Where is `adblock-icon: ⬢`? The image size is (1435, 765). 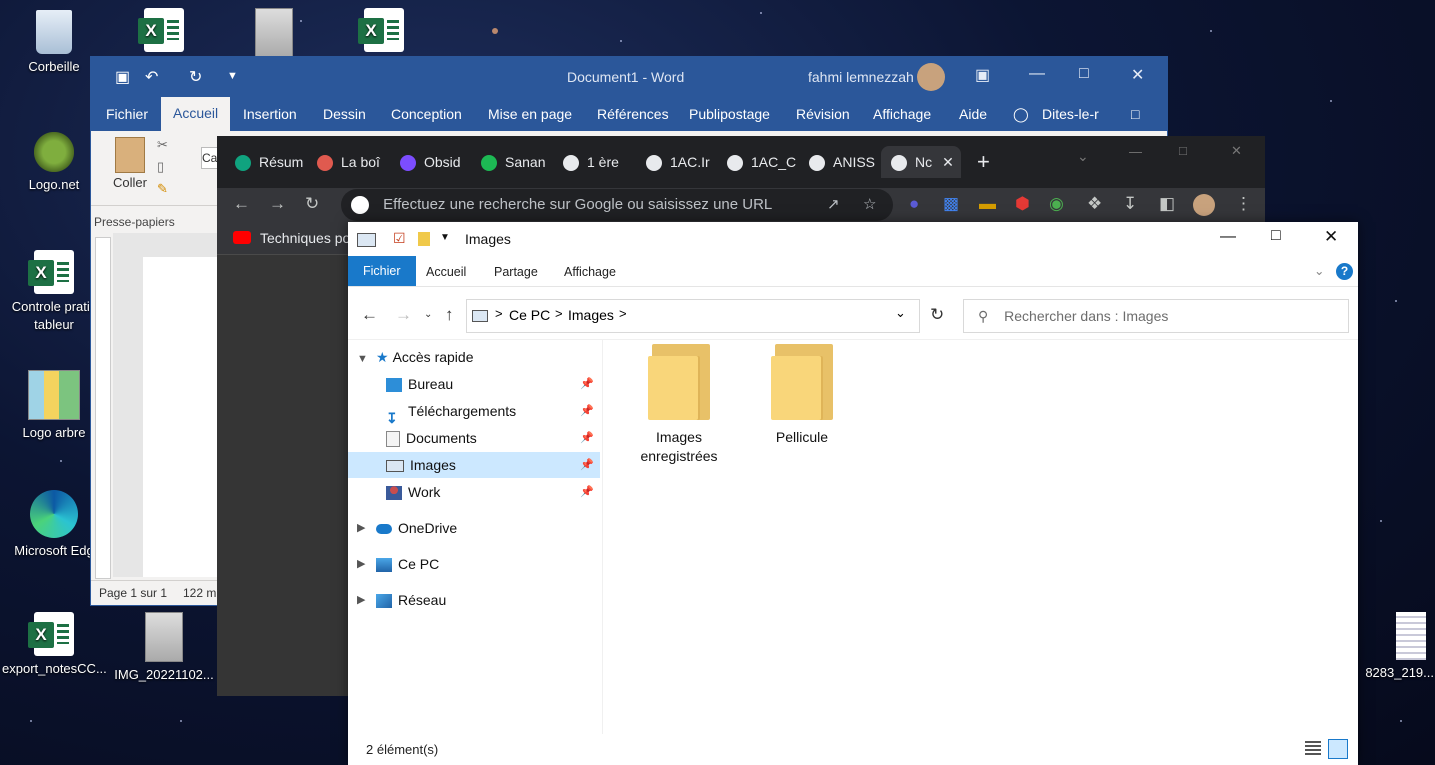
adblock-icon: ⬢ is located at coordinates (1022, 204).